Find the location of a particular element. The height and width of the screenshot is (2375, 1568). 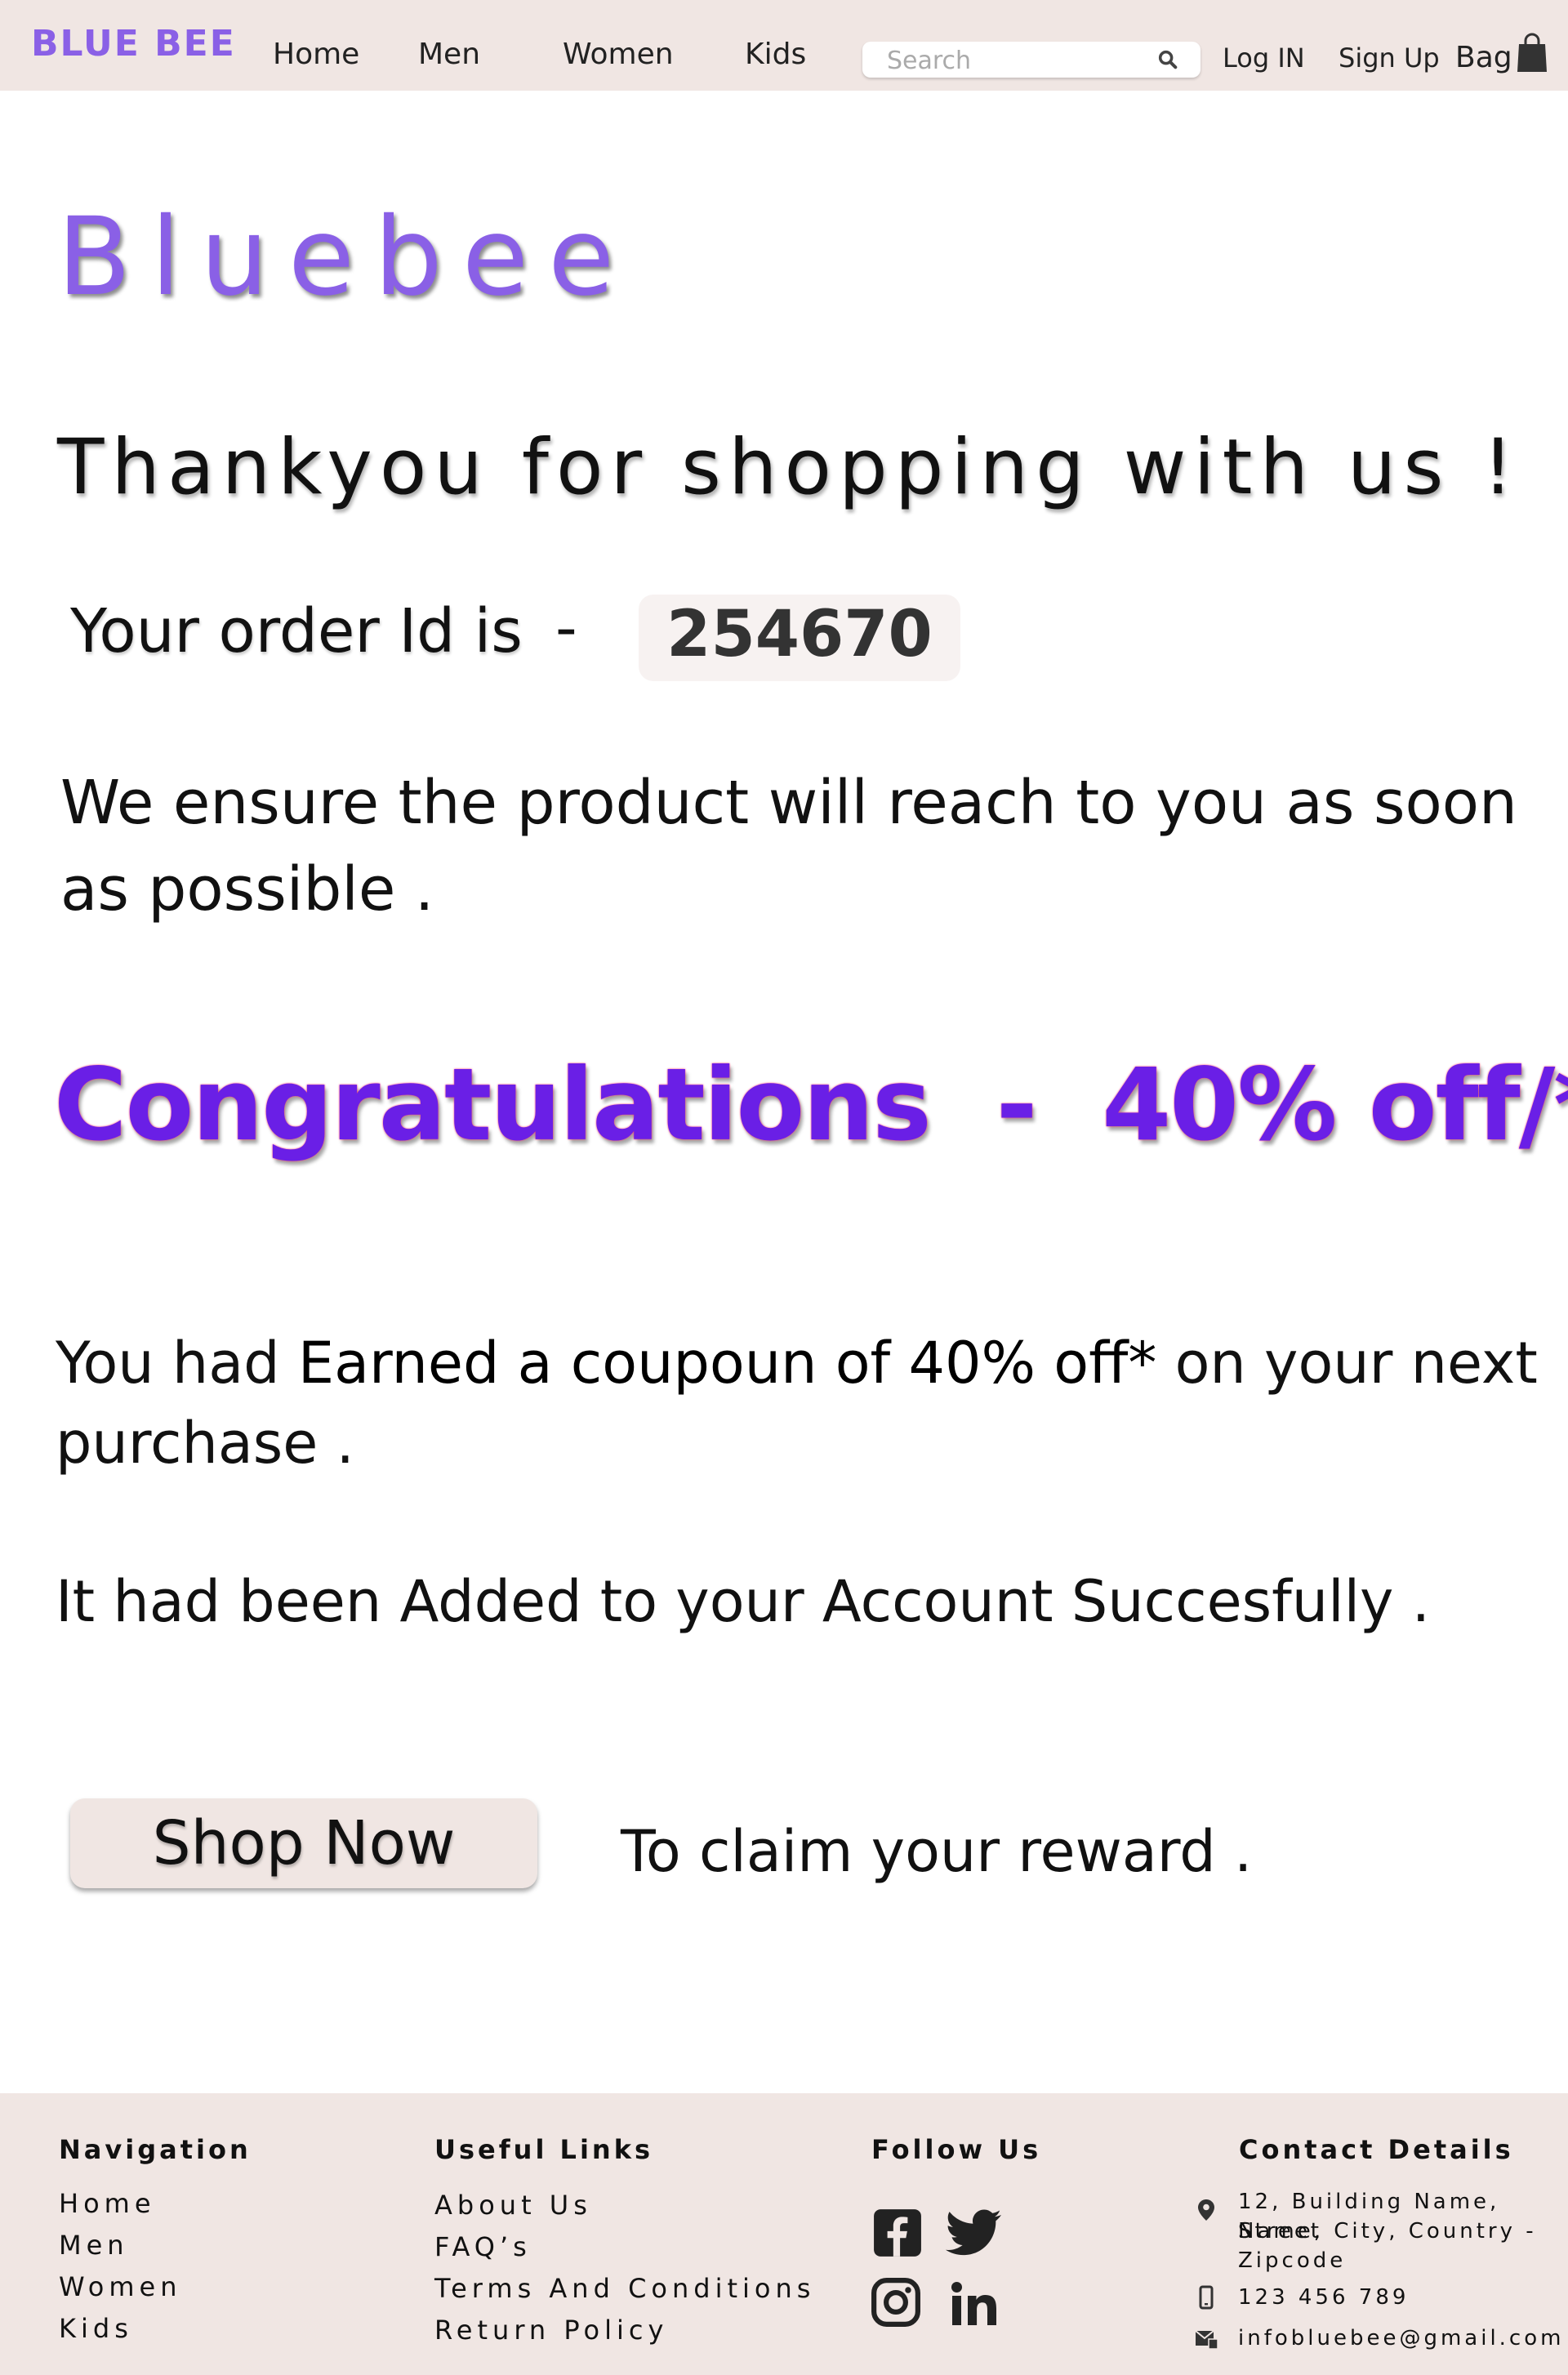

twitter-icon is located at coordinates (973, 2233).